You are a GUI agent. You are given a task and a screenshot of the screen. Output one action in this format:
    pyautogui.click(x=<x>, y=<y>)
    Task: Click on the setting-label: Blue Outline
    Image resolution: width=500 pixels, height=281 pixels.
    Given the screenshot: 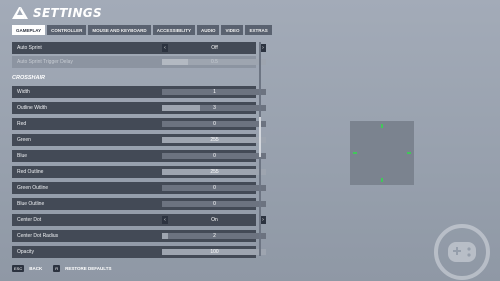 What is the action you would take?
    pyautogui.click(x=31, y=204)
    